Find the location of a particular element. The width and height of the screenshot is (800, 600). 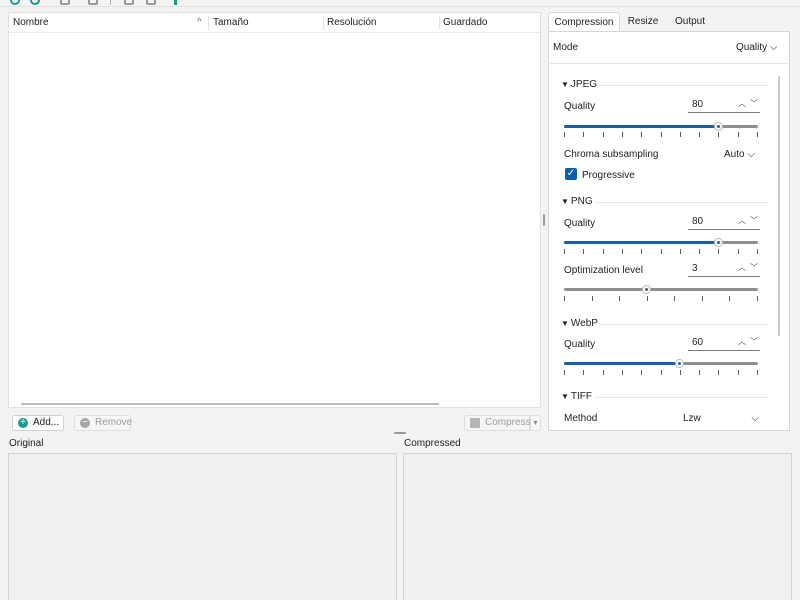

tiff-section-header: ▼ TIFF is located at coordinates (576, 396).